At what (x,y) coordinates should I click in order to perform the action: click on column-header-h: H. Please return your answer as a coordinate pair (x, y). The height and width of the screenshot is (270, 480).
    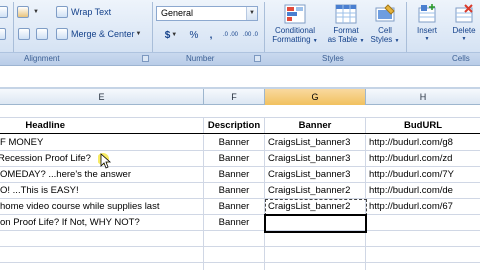
    Looking at the image, I should click on (423, 97).